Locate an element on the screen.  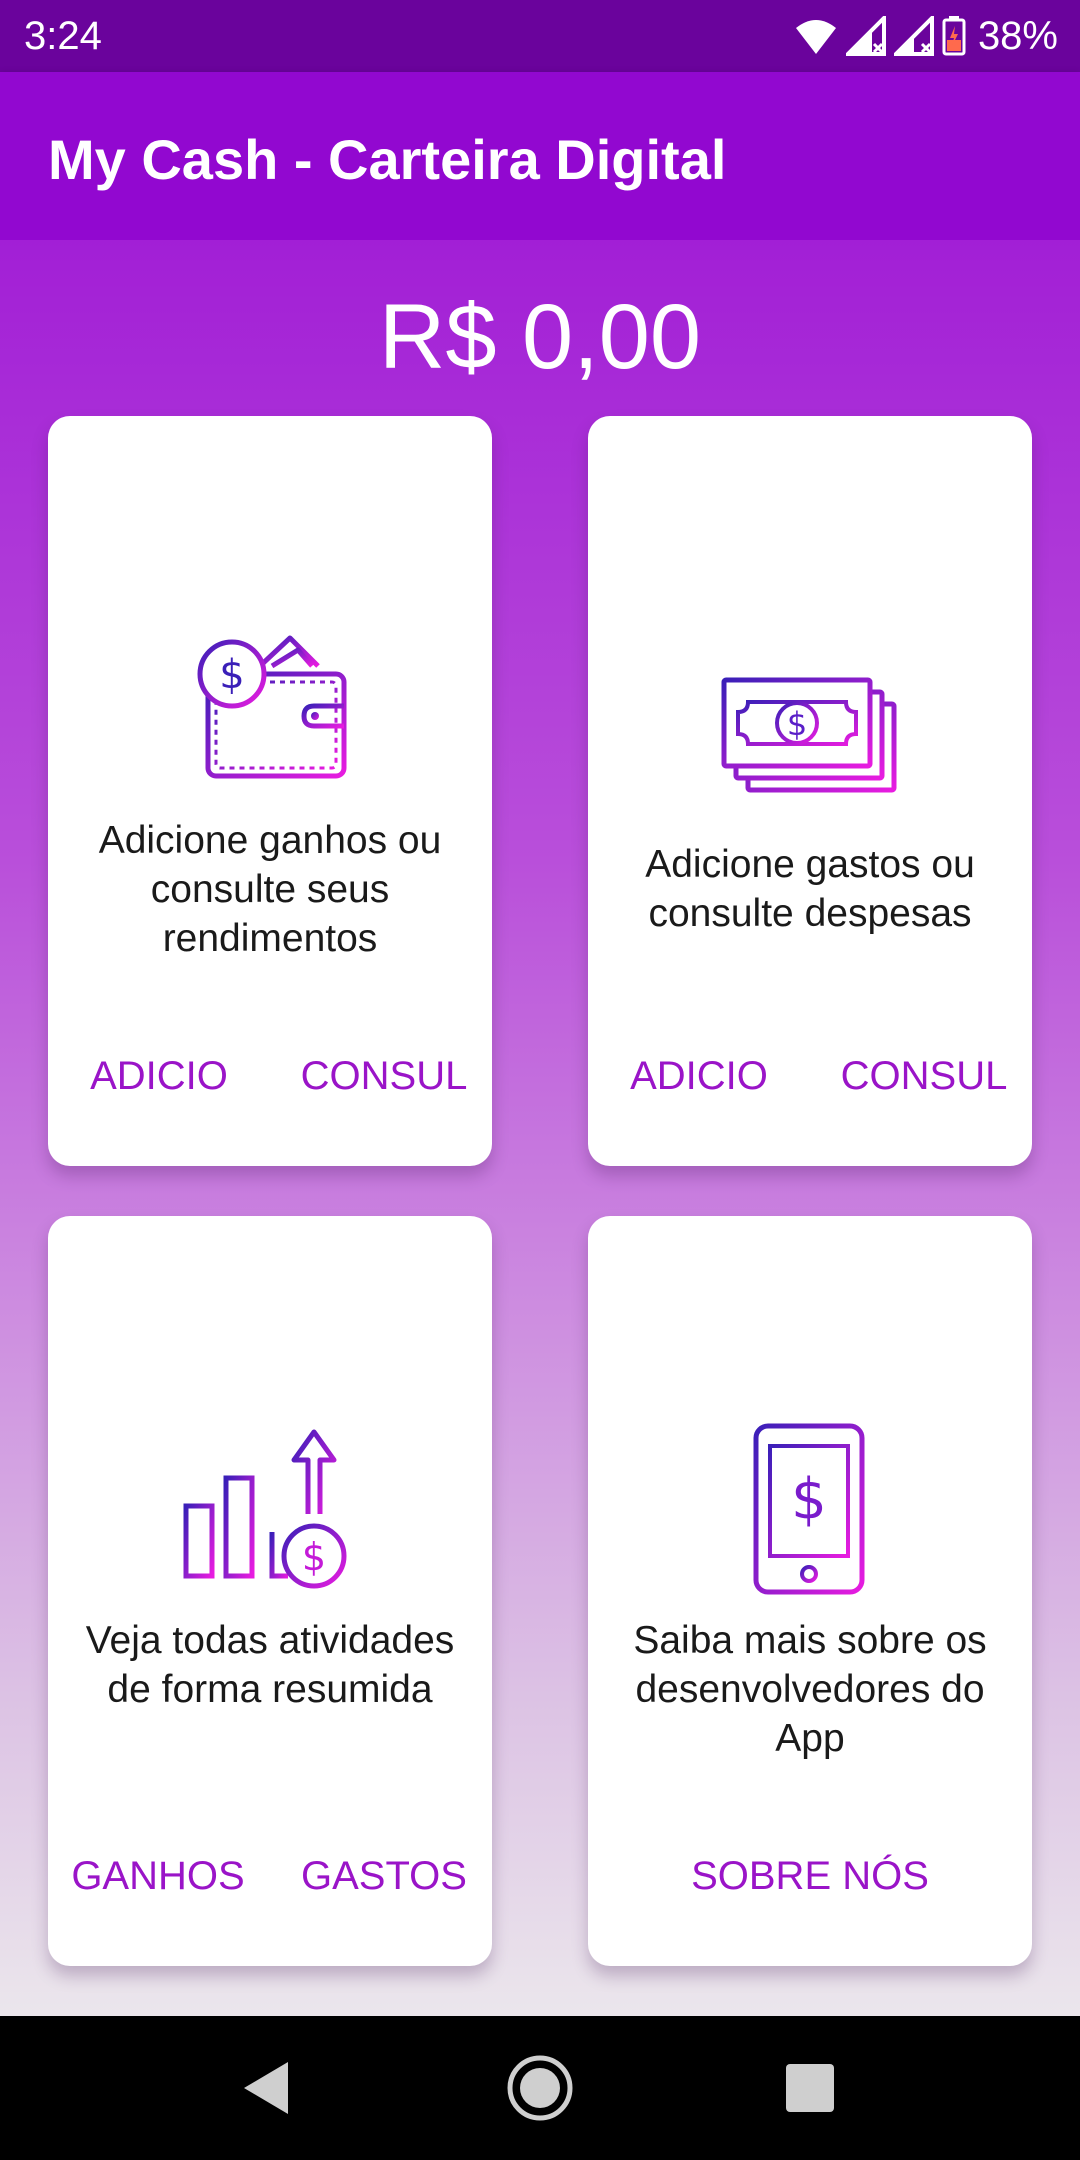
expenses-summary-button: GASTOS is located at coordinates (384, 1876).